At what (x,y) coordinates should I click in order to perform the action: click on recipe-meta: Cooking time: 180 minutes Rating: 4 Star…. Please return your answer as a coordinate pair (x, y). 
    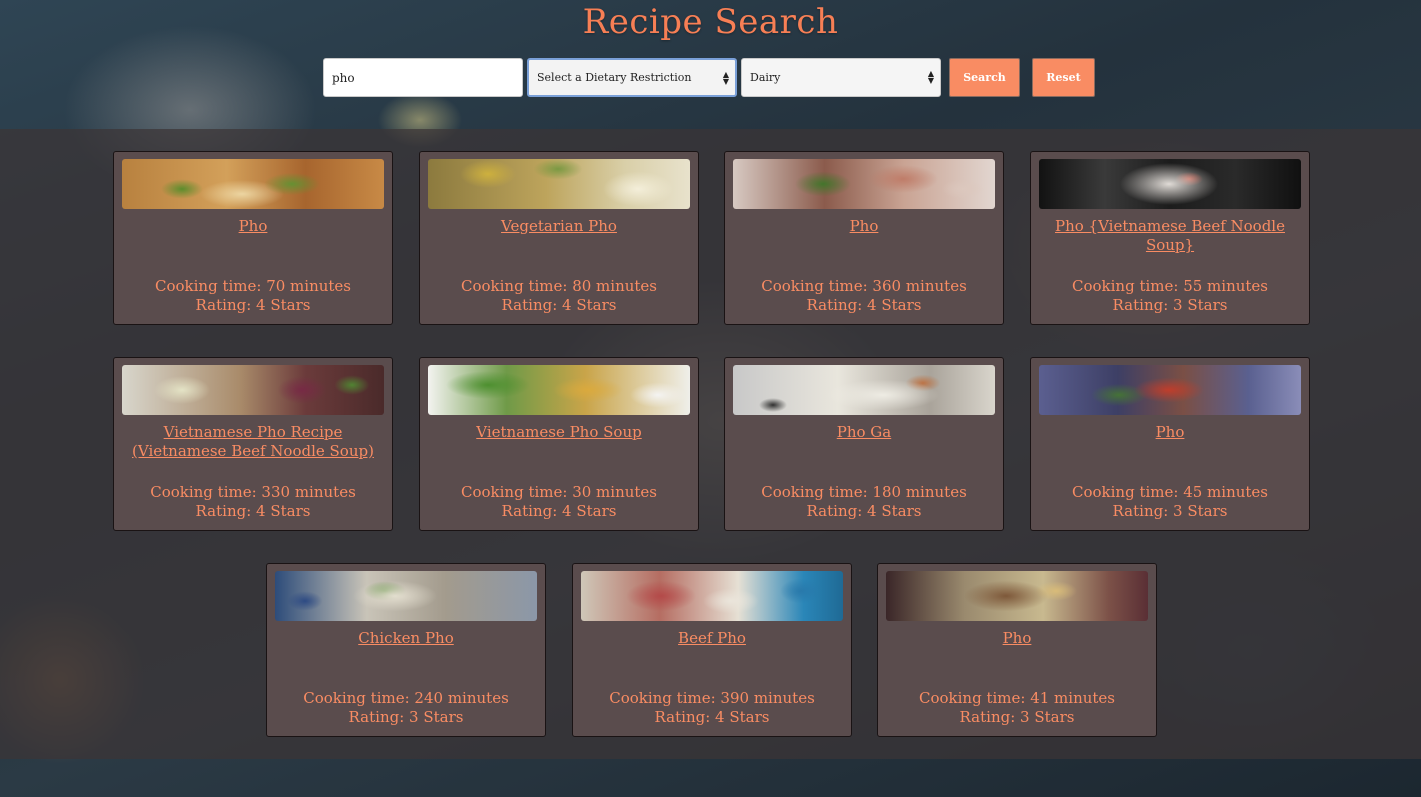
    Looking at the image, I should click on (864, 502).